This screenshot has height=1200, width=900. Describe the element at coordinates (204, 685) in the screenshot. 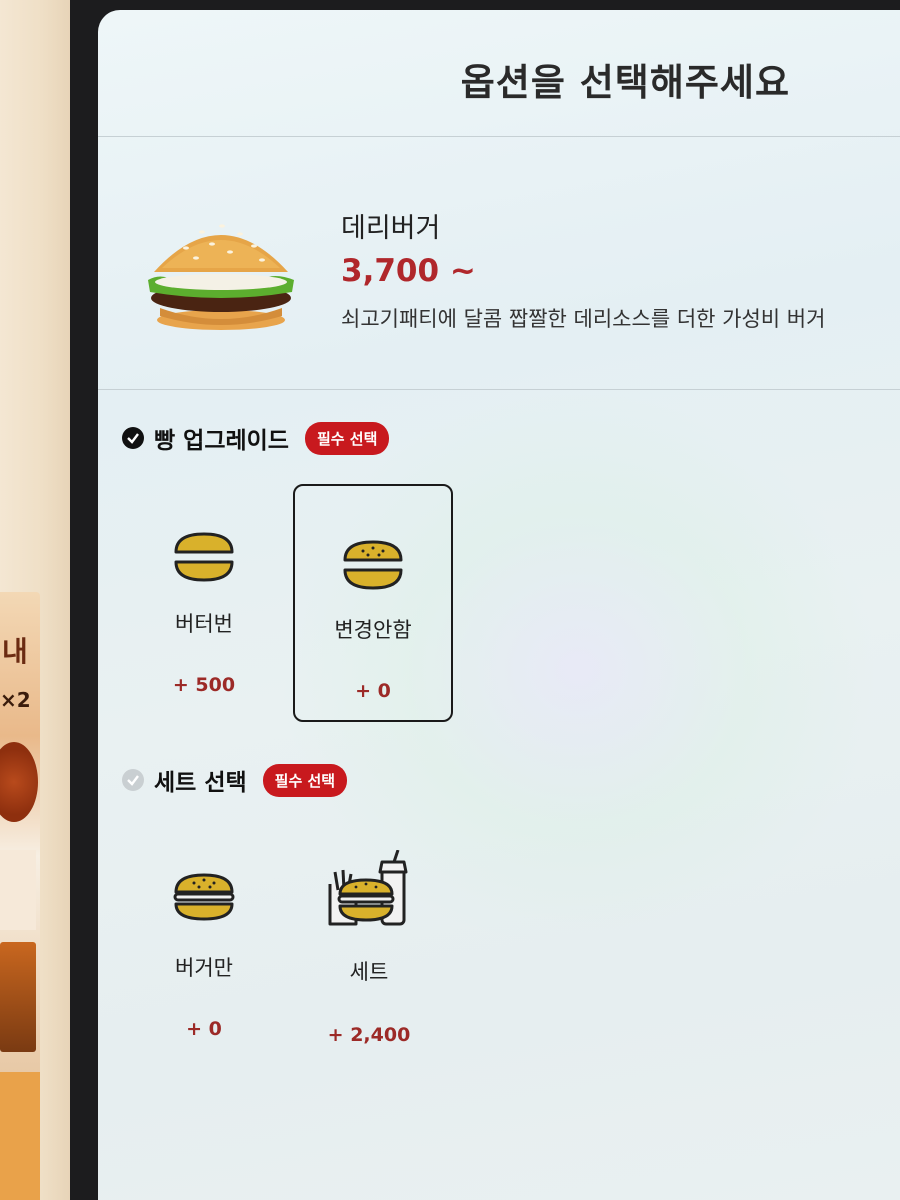

I see `option-price: + 500` at that location.